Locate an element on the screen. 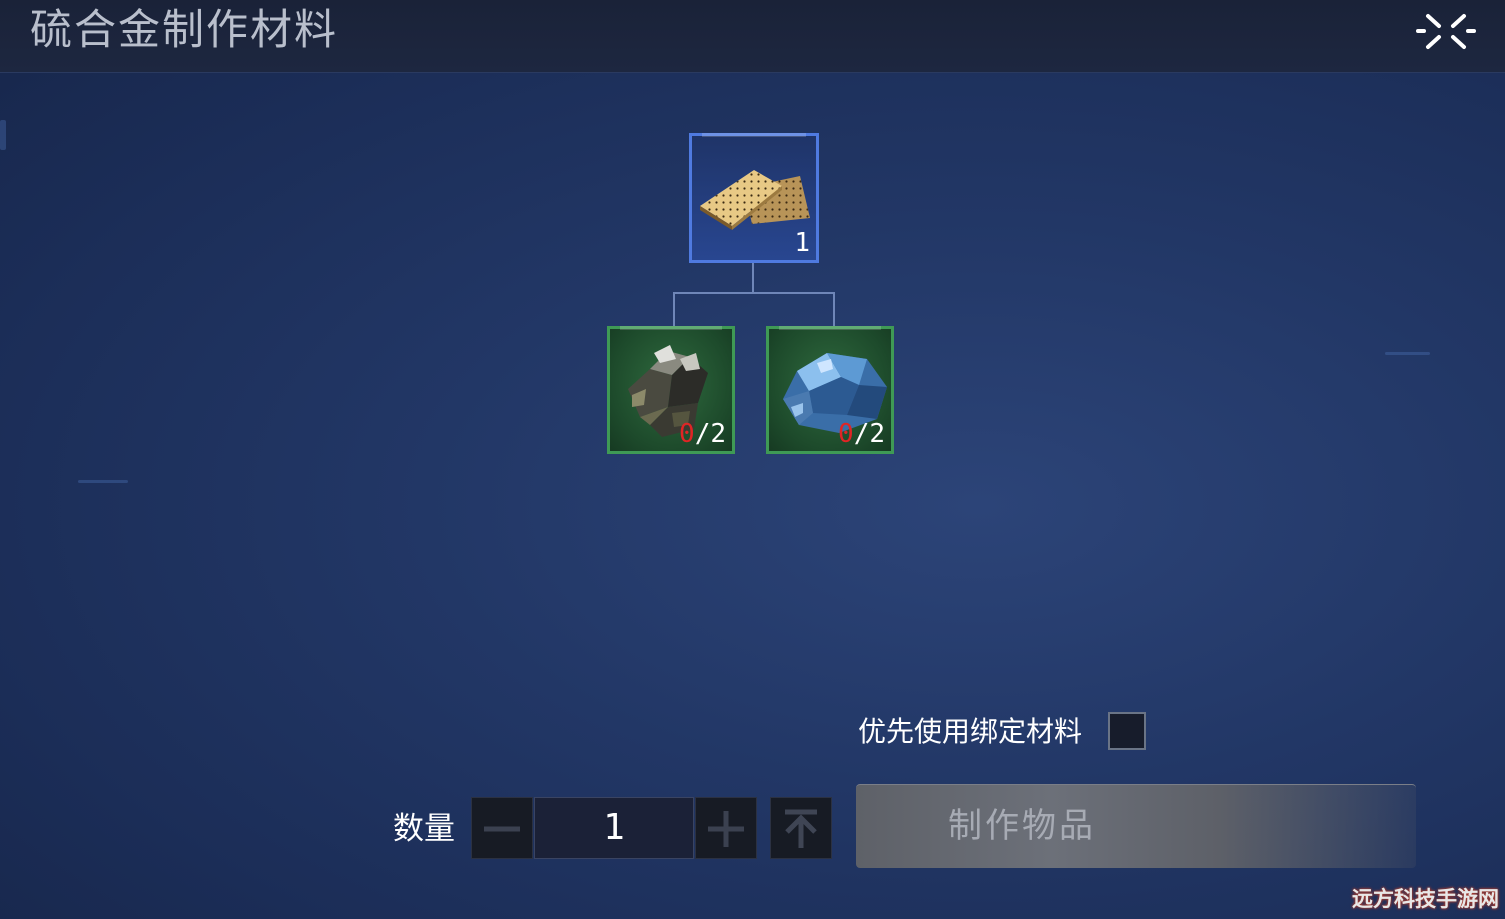  plus-icon is located at coordinates (726, 829).